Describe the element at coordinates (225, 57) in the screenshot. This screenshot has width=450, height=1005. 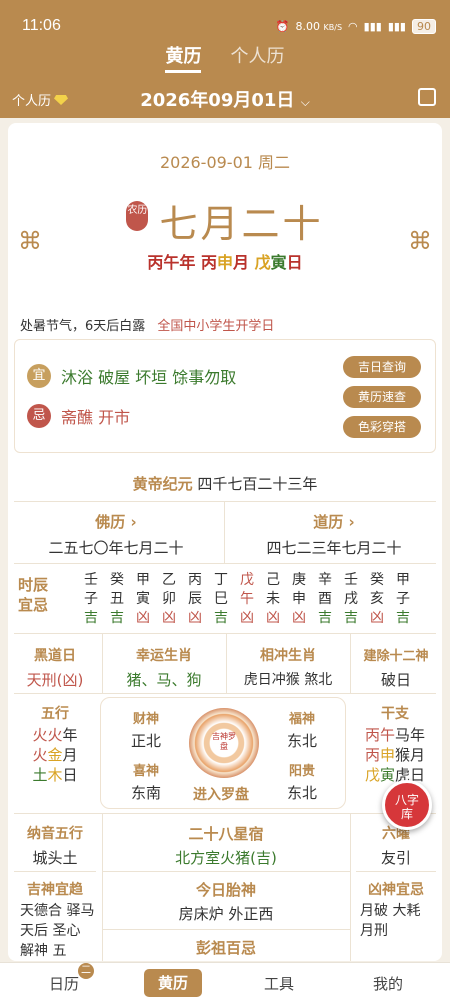
I see `top-tabs: 黄历 个人历` at that location.